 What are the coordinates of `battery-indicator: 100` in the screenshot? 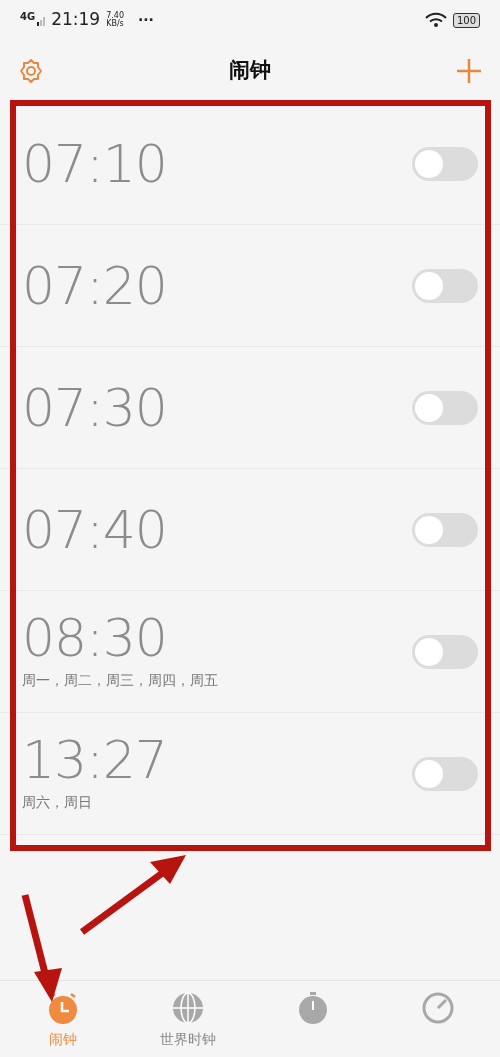 It's located at (466, 20).